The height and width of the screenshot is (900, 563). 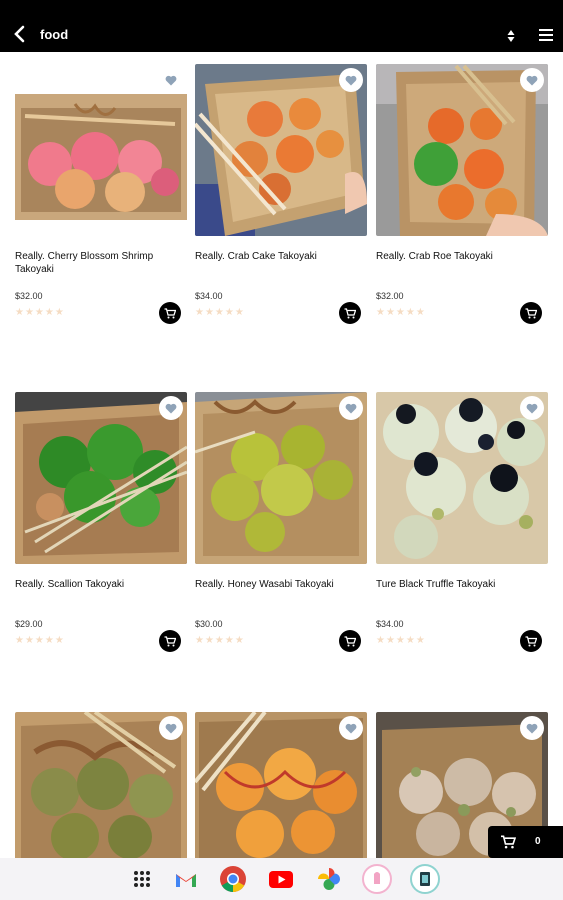 What do you see at coordinates (95, 263) in the screenshot?
I see `product-name: Really. Cherry Blossom Shrimp Takoyaki` at bounding box center [95, 263].